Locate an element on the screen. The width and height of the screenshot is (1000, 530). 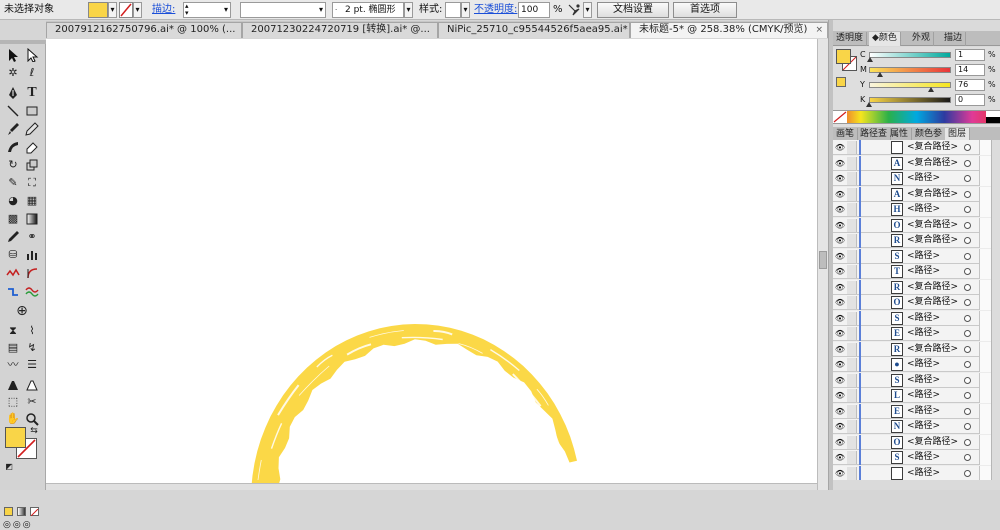
perspective-grid-icon: ▦ is located at coordinates (32, 201).